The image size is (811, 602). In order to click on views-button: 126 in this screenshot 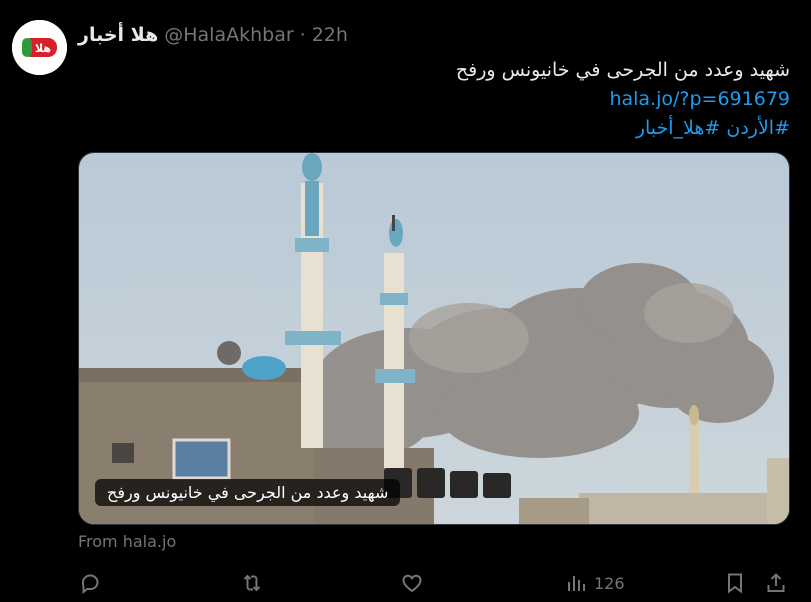, I will do `click(594, 583)`.